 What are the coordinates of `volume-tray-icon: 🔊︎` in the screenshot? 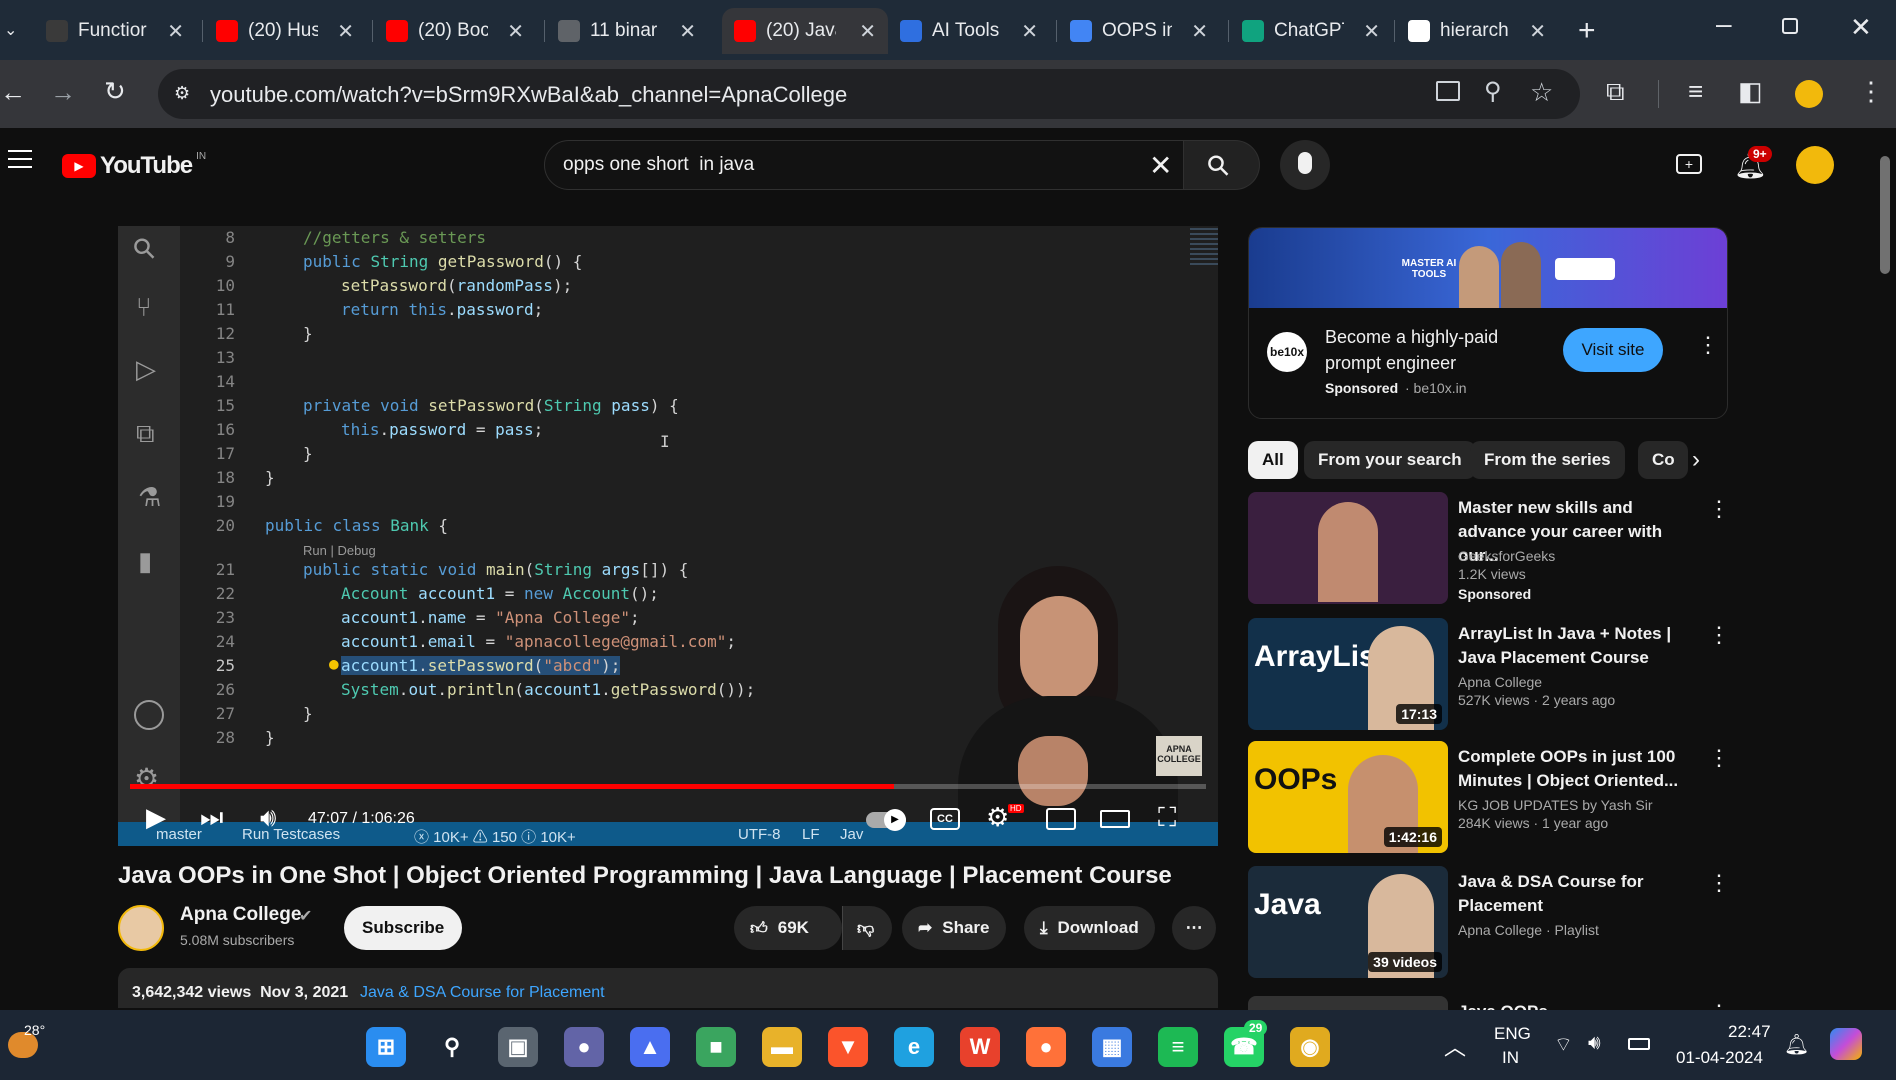 It's located at (1594, 1043).